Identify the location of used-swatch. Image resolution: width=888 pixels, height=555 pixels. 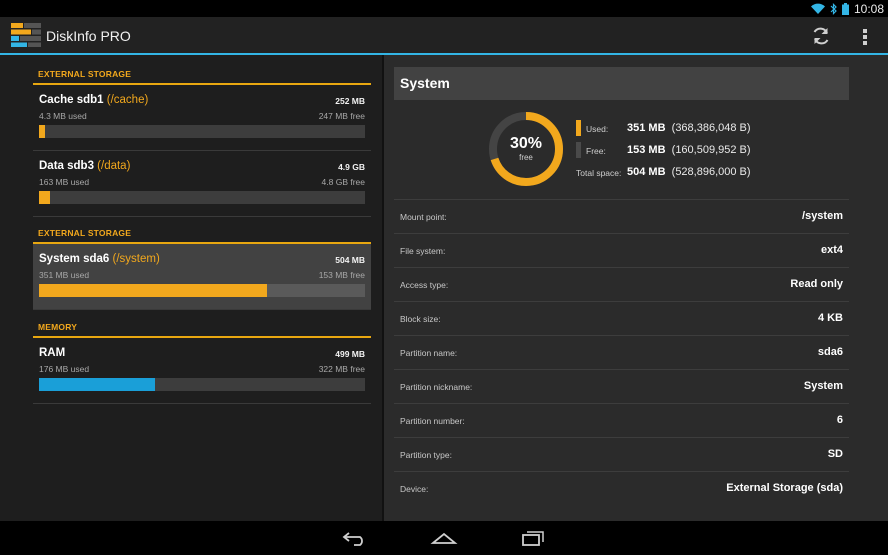
(578, 128).